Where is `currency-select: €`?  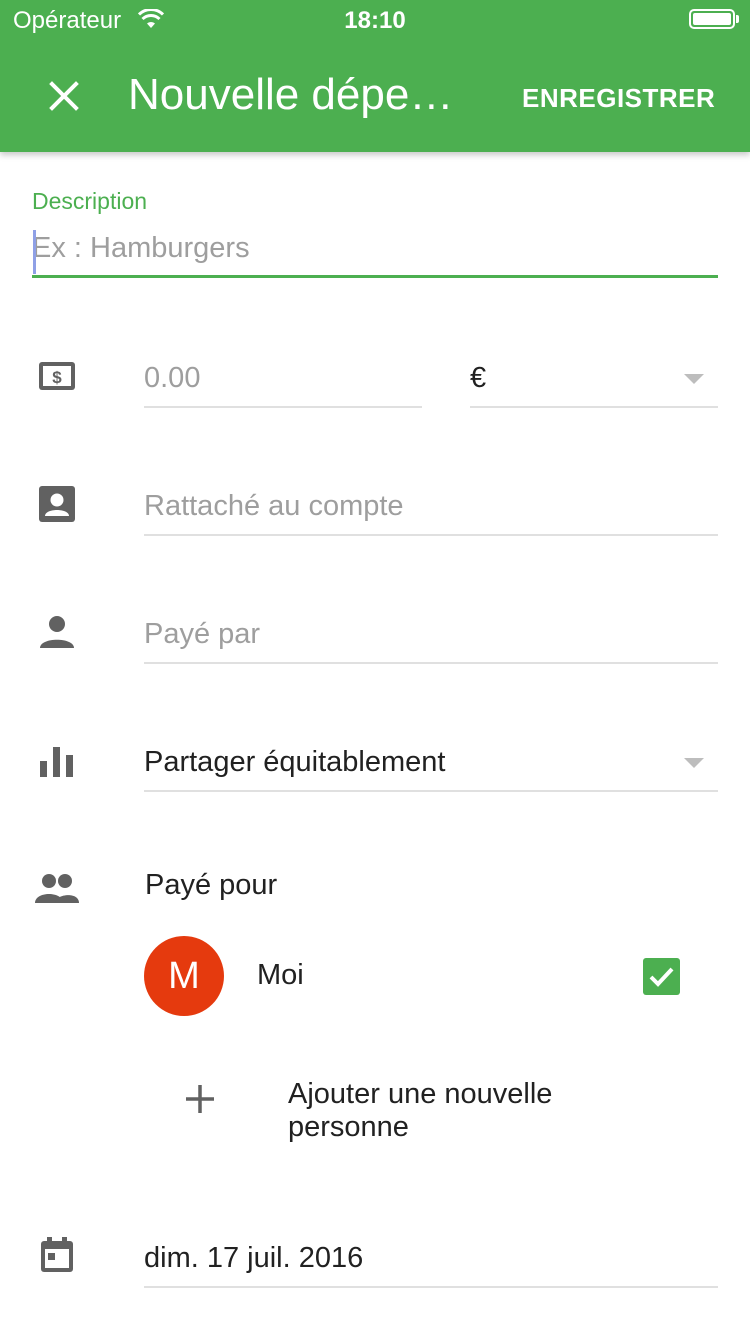
currency-select: € is located at coordinates (594, 380).